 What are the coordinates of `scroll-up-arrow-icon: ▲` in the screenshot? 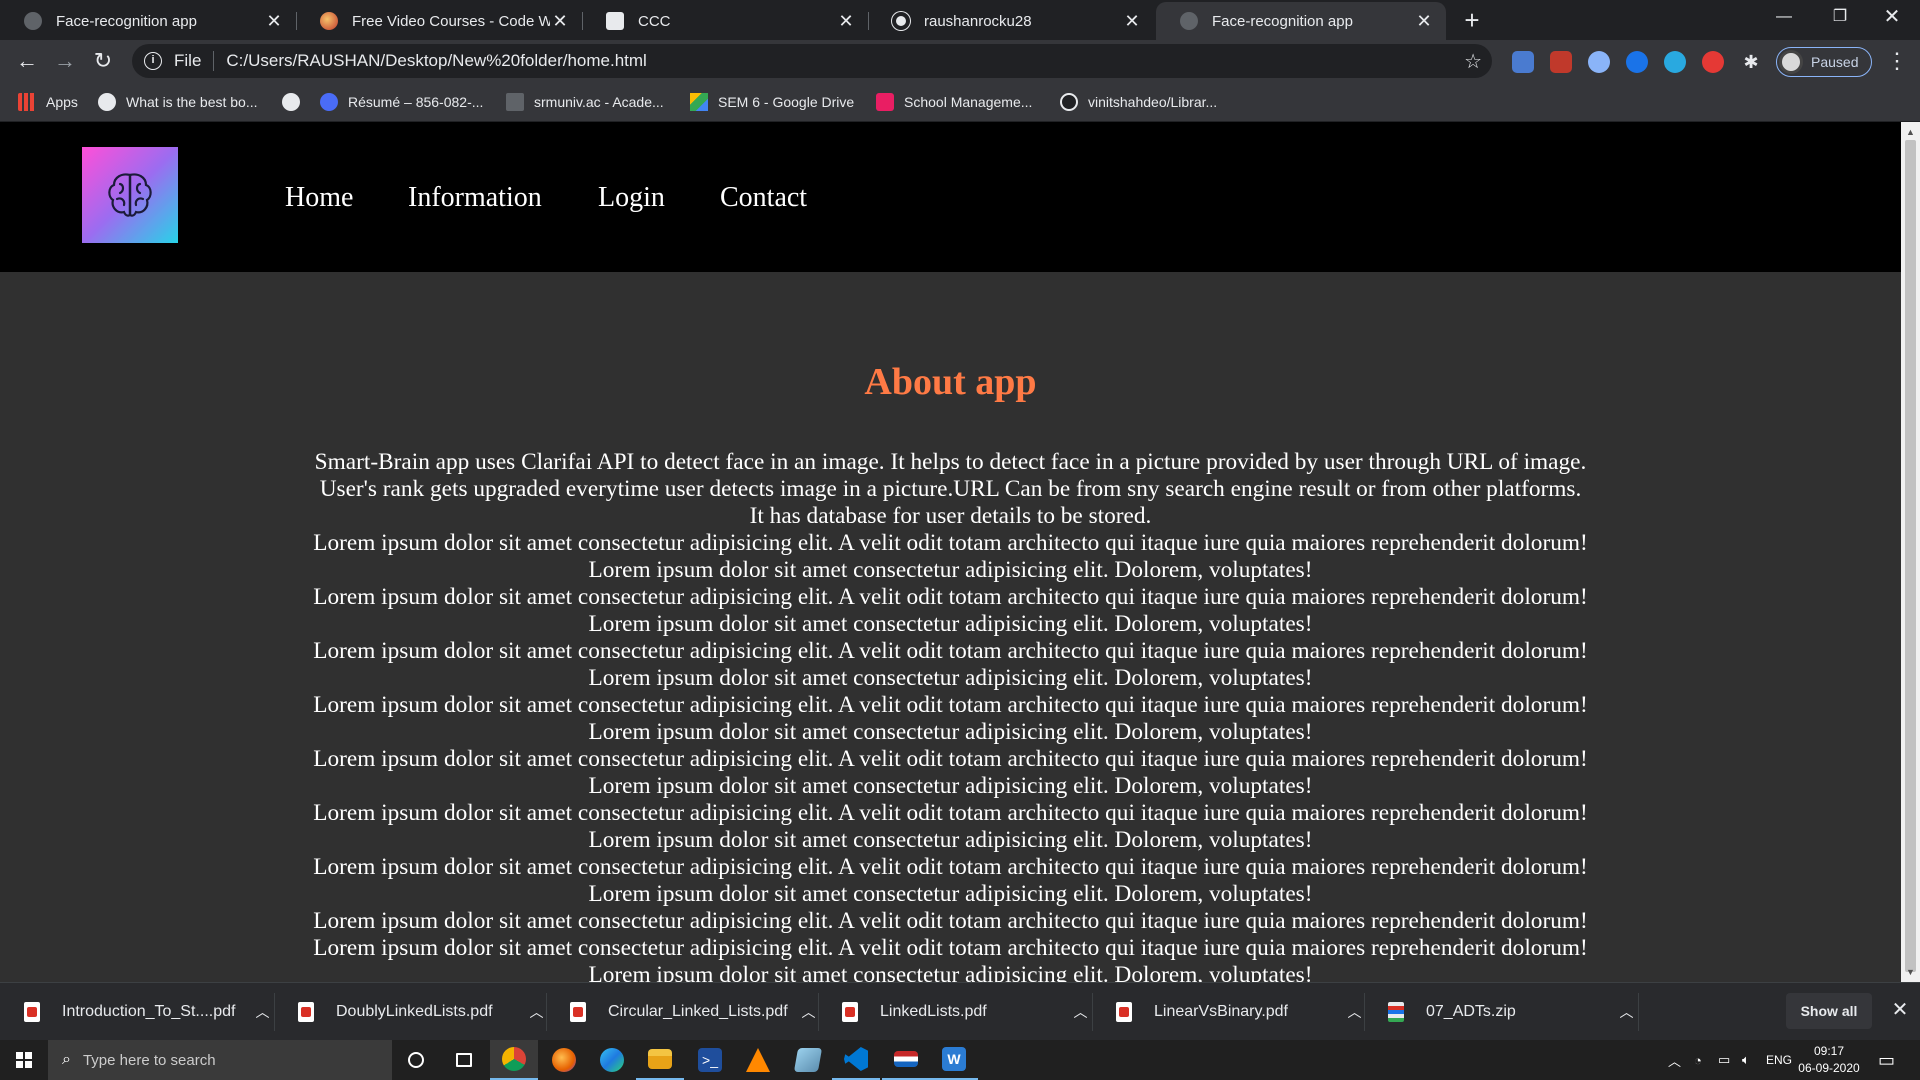 It's located at (1910, 132).